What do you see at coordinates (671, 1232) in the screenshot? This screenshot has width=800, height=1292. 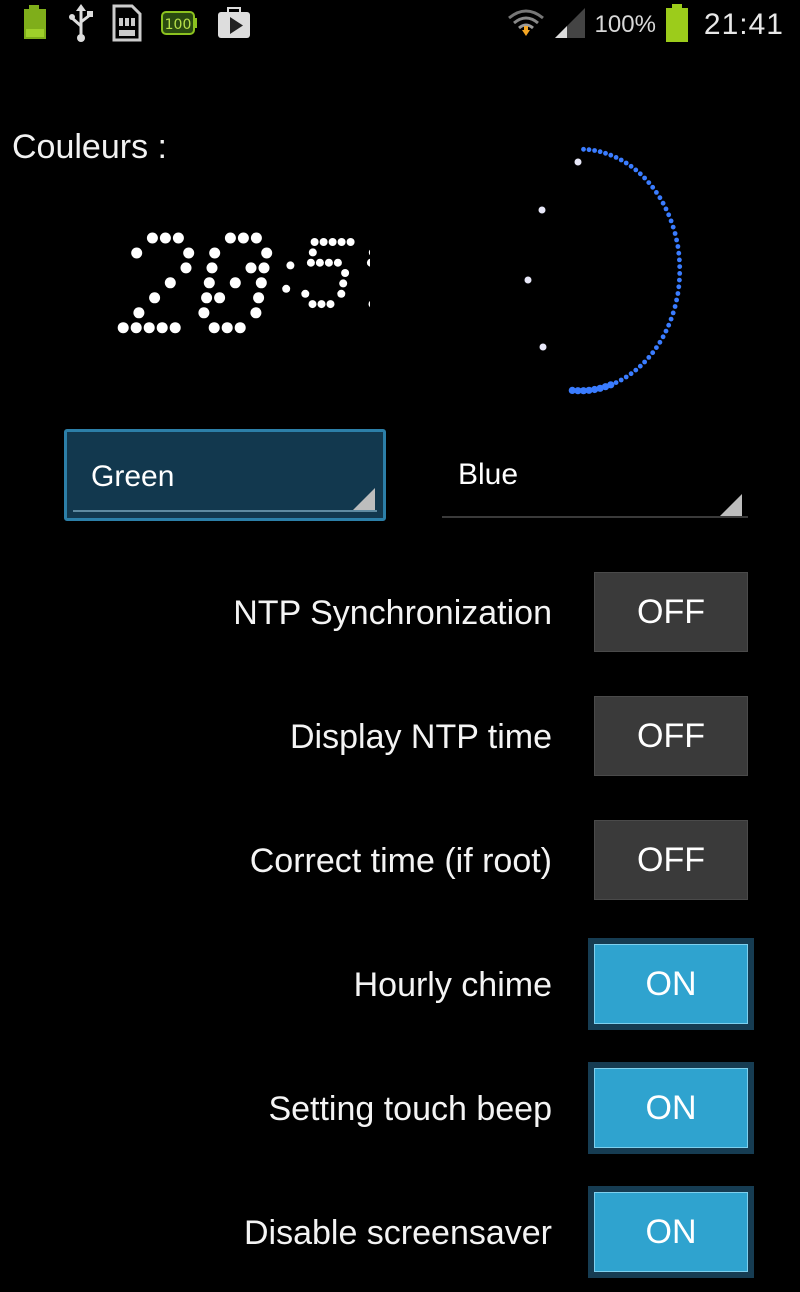 I see `disable-screensaver-toggle: ON` at bounding box center [671, 1232].